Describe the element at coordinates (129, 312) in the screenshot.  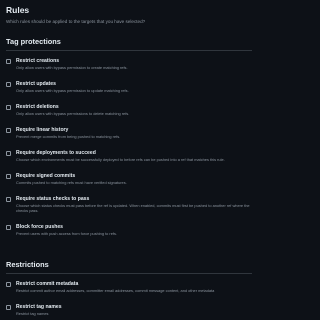
I see `rule-restrict-tag-names: Restrict tag names Restrict tag names` at that location.